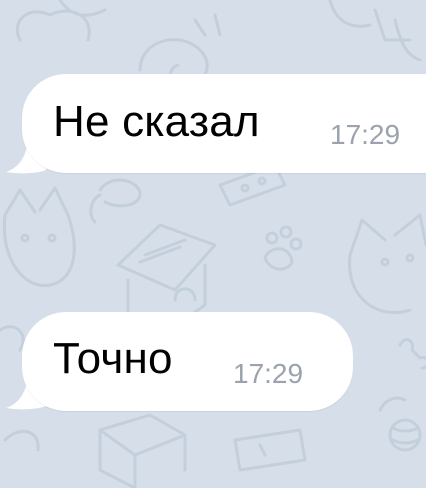 Image resolution: width=426 pixels, height=488 pixels. Describe the element at coordinates (270, 450) in the screenshot. I see `wallpaper-bowl-doodle` at that location.